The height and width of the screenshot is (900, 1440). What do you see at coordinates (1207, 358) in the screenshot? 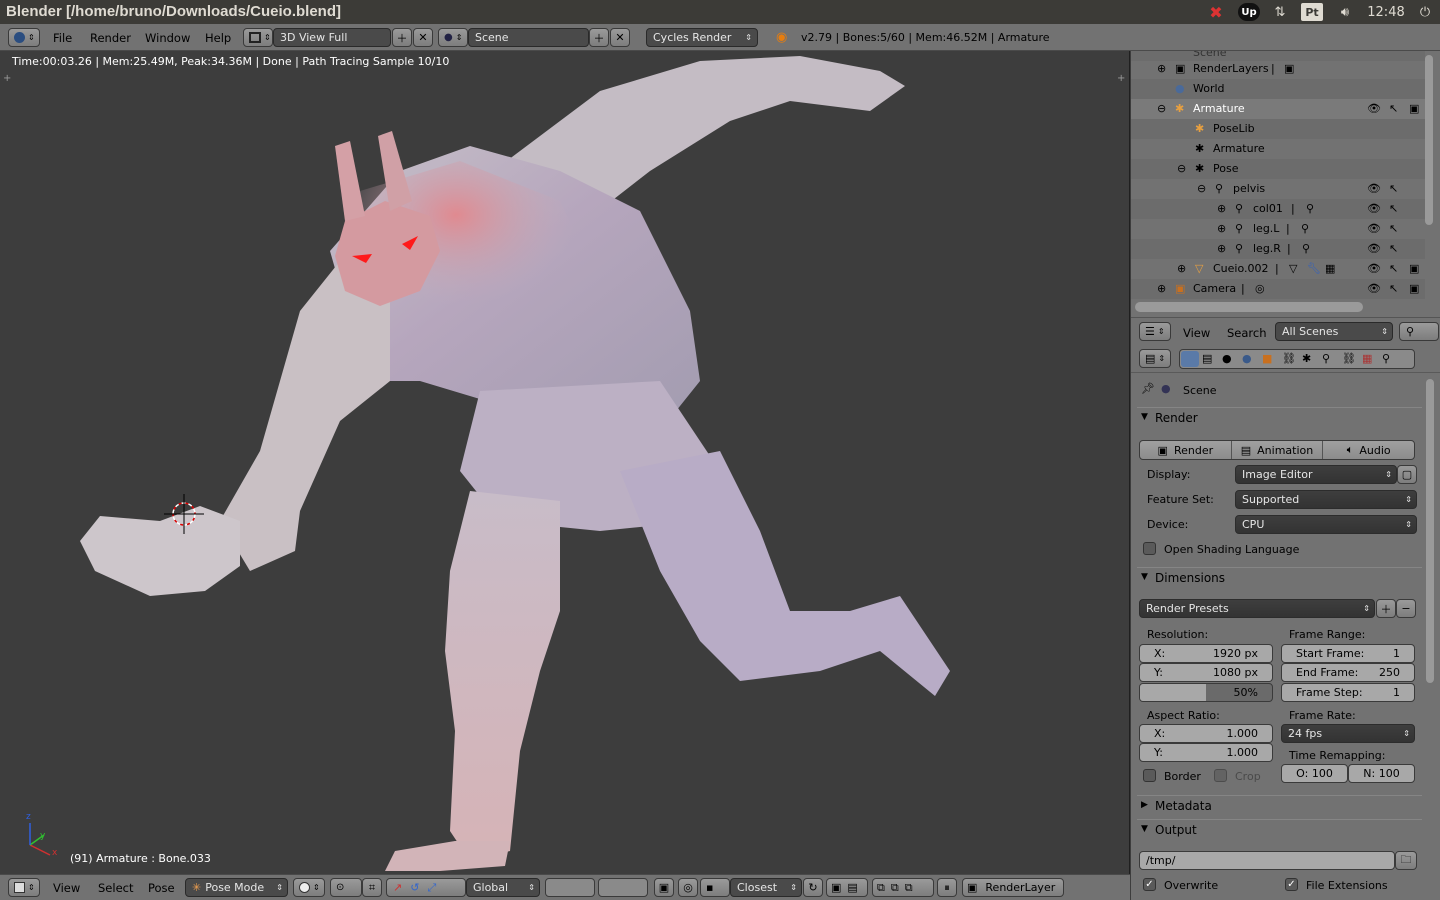
I see `render-layers-tab: ▤` at bounding box center [1207, 358].